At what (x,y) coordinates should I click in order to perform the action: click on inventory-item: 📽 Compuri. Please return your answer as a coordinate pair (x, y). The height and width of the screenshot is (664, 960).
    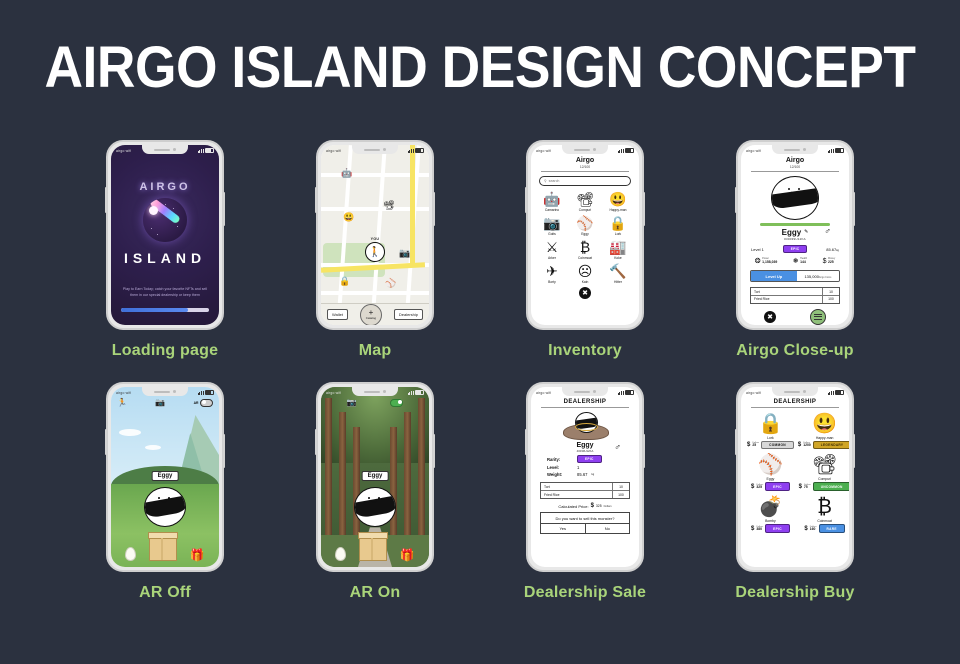
    Looking at the image, I should click on (585, 201).